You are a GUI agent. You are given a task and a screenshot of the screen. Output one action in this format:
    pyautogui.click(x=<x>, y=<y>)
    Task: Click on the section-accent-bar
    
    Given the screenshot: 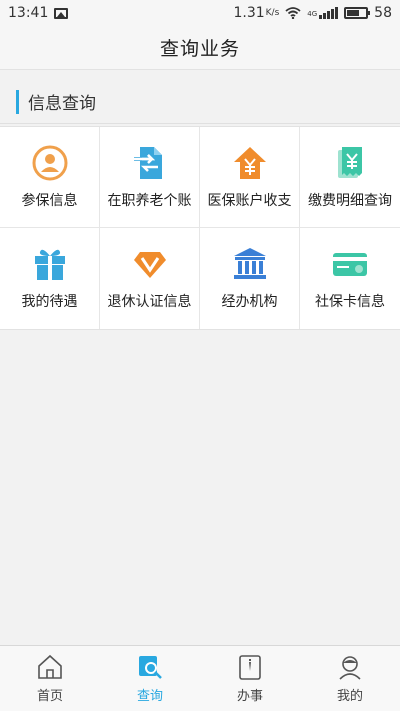 What is the action you would take?
    pyautogui.click(x=17, y=101)
    